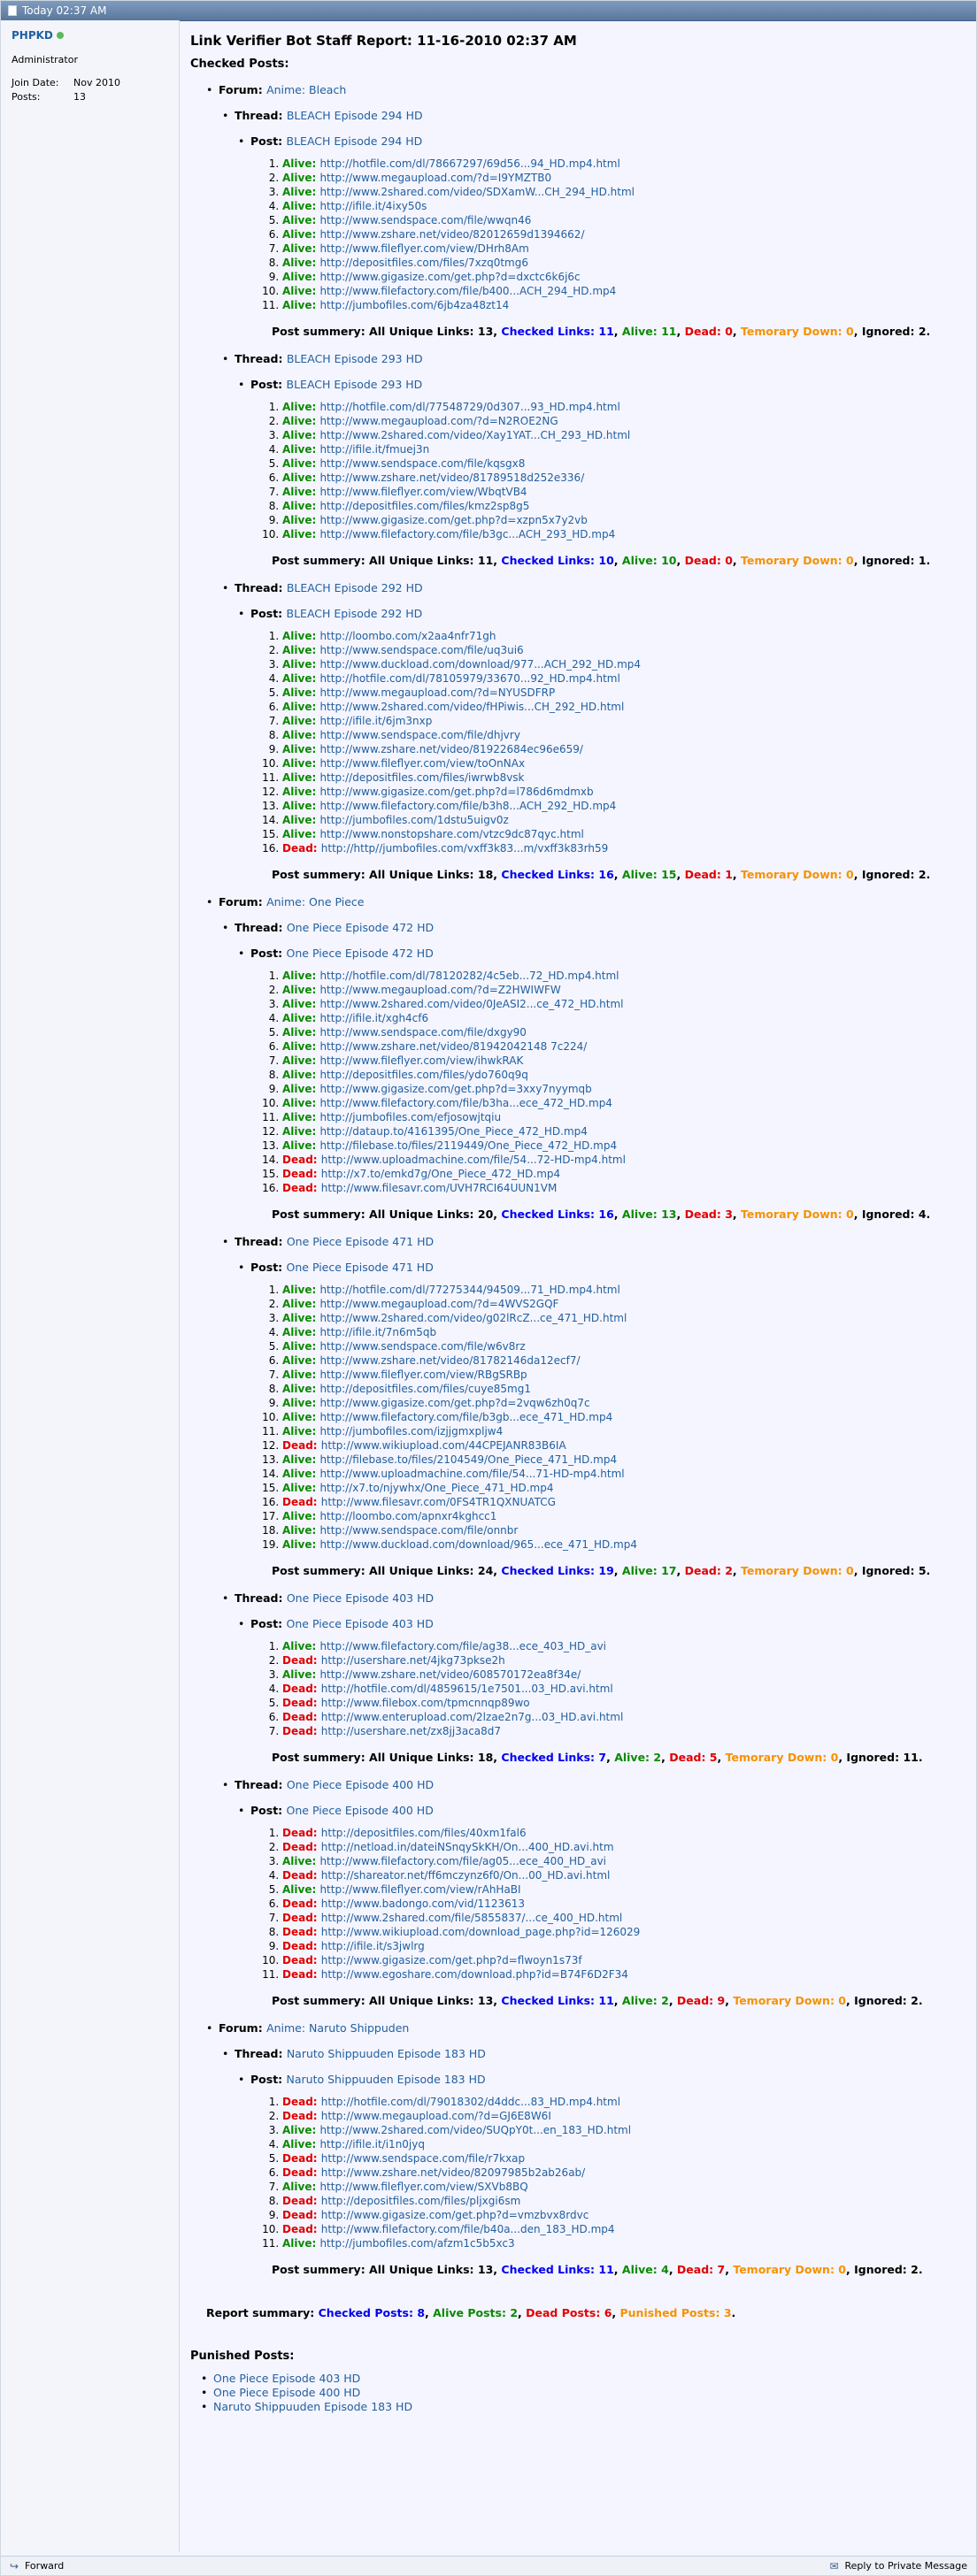 The width and height of the screenshot is (977, 2576). I want to click on link-url: http://www.fileflyer.com/view/RBgSRBp, so click(423, 1374).